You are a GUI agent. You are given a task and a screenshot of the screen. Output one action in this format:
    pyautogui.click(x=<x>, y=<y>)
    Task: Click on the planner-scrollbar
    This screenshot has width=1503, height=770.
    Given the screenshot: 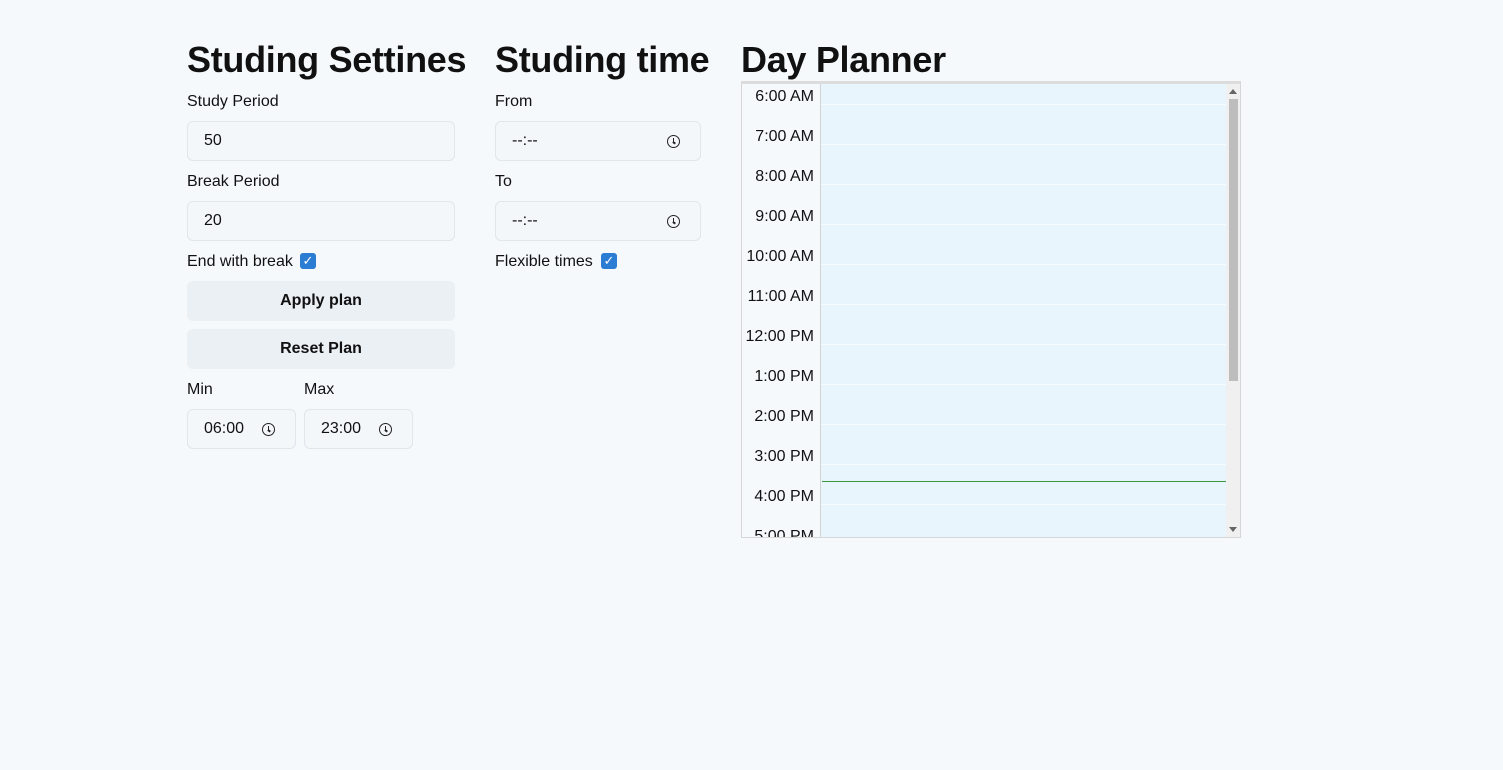 What is the action you would take?
    pyautogui.click(x=1233, y=310)
    